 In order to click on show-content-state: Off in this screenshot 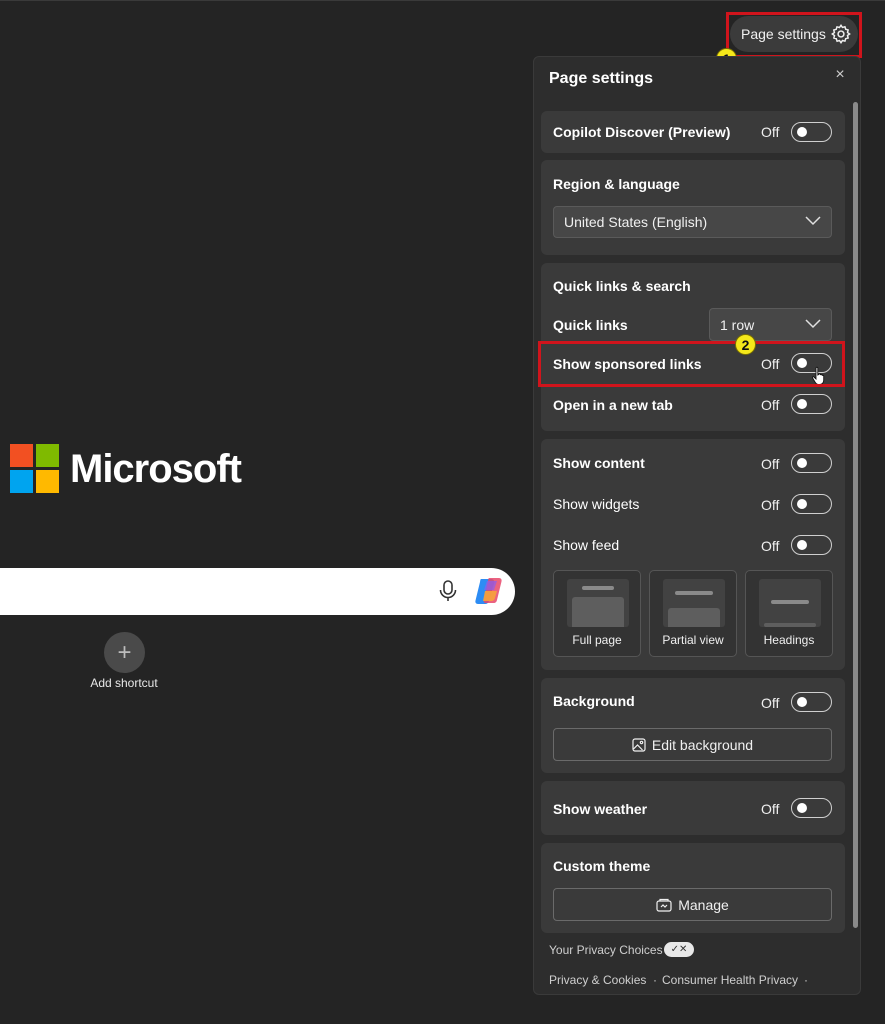, I will do `click(770, 464)`.